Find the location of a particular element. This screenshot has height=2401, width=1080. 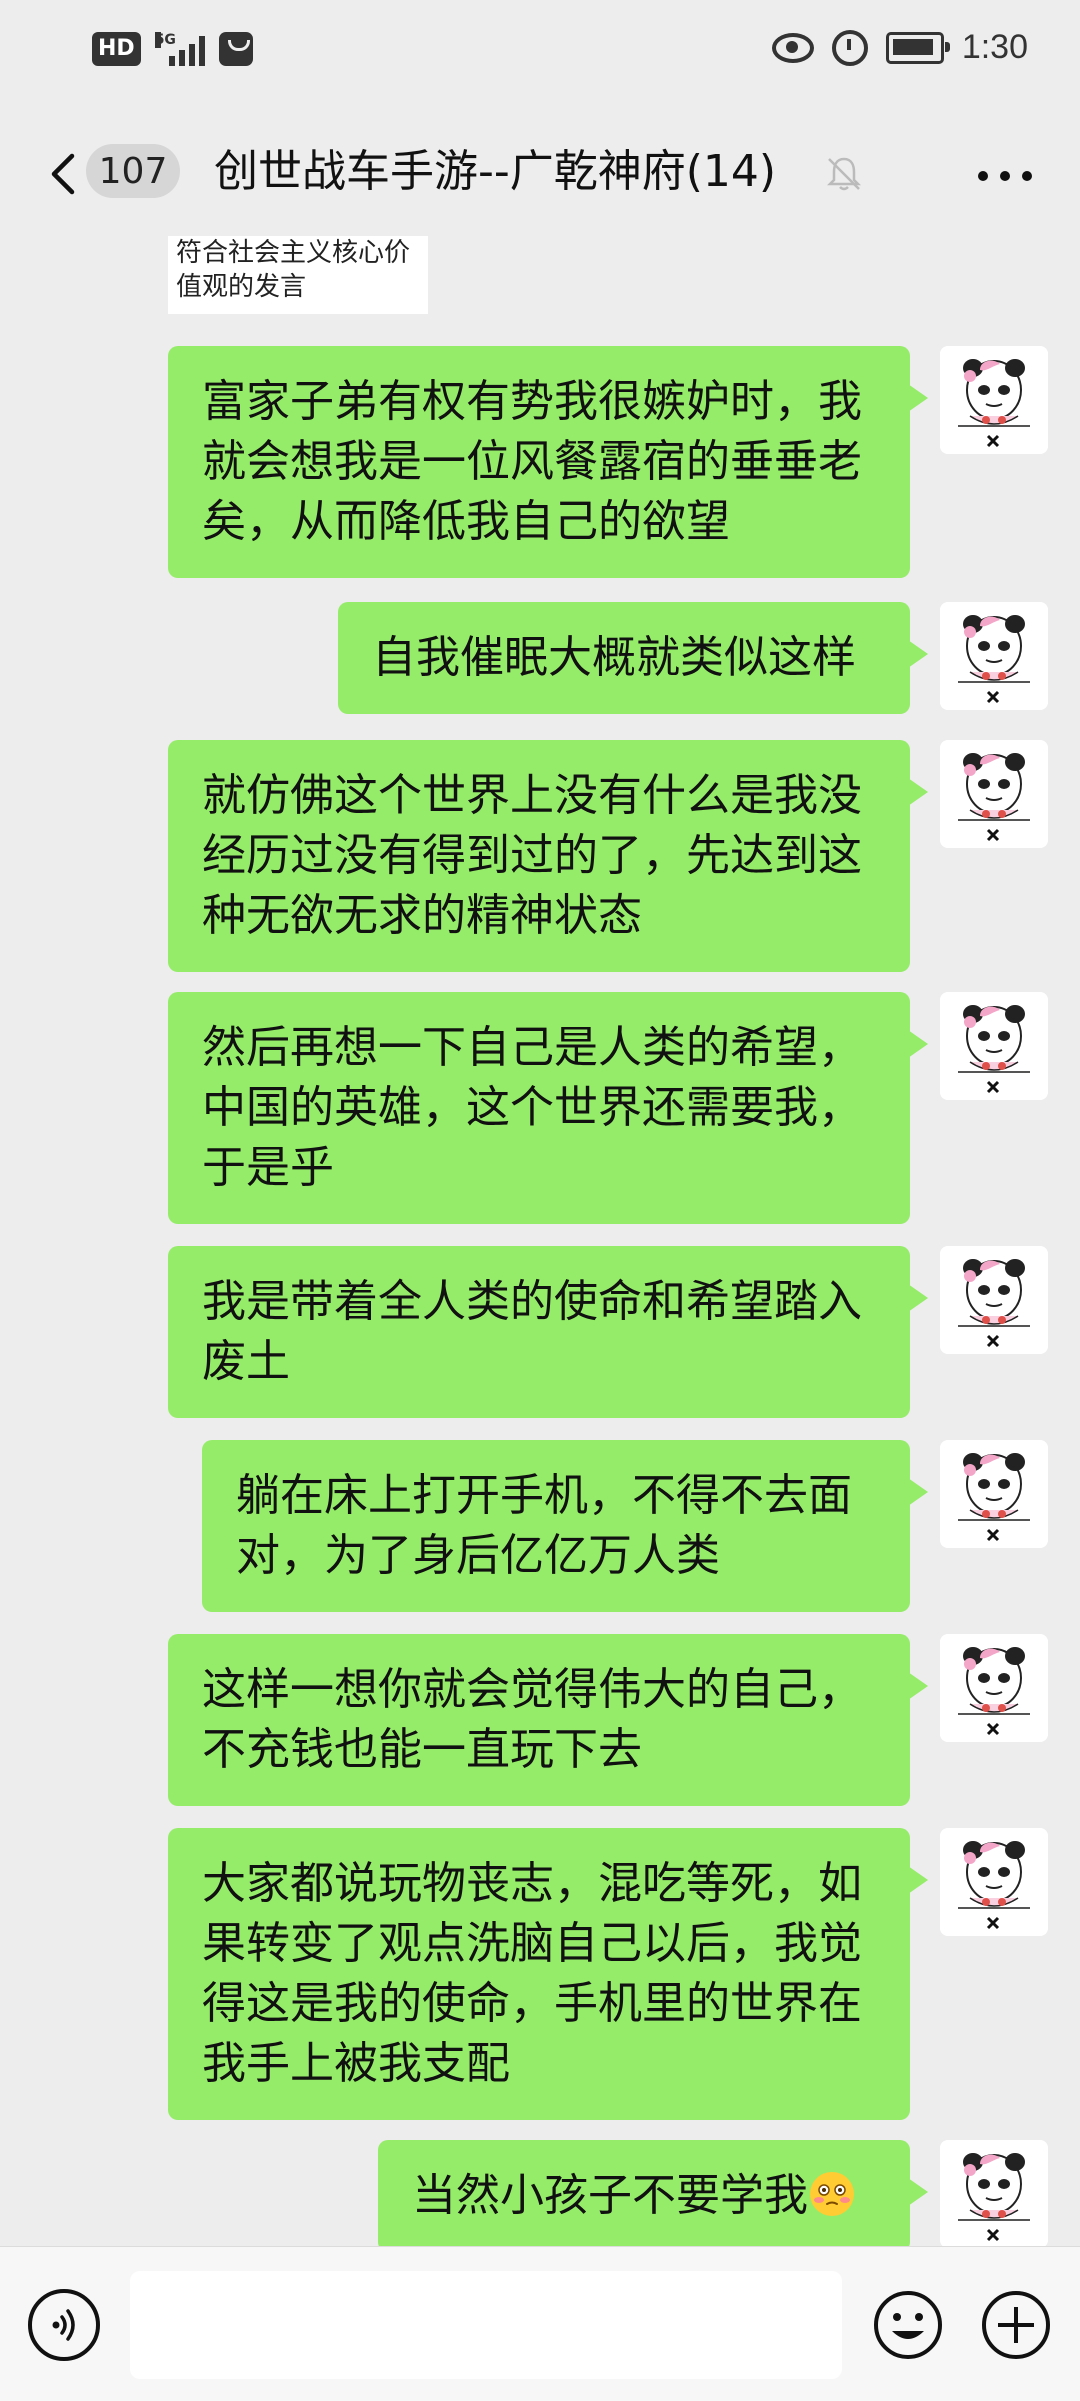

status-bar: HD 5G 1:30 is located at coordinates (540, 55).